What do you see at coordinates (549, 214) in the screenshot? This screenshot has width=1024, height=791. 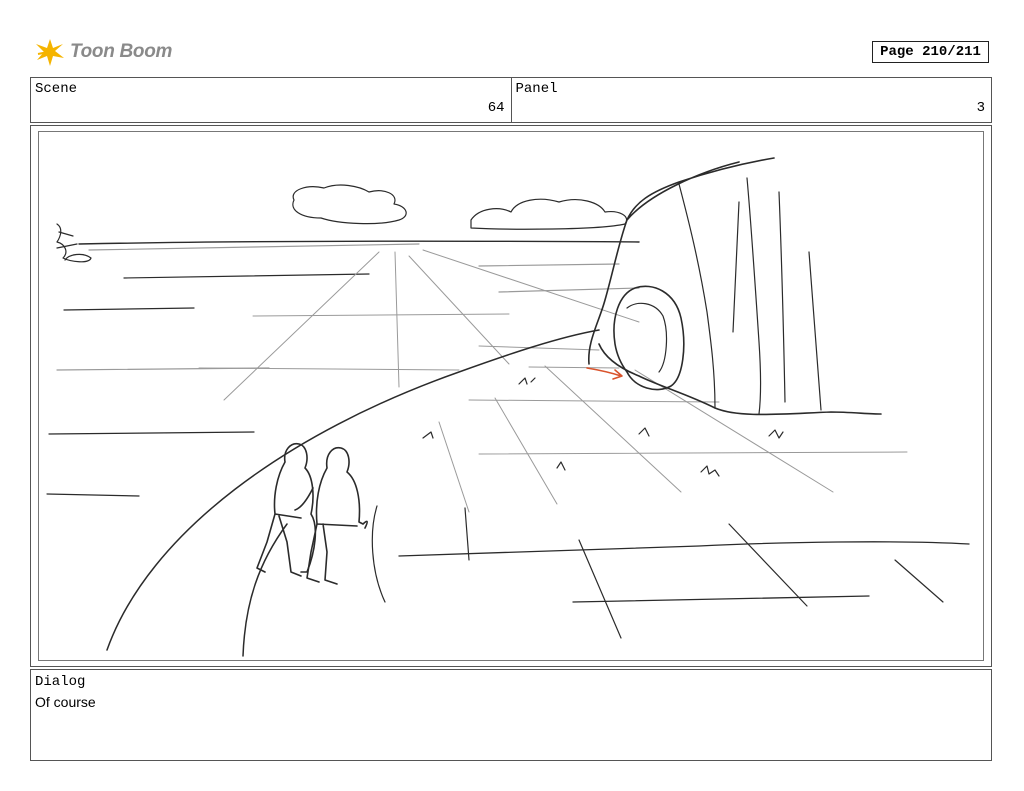 I see `cloud-right` at bounding box center [549, 214].